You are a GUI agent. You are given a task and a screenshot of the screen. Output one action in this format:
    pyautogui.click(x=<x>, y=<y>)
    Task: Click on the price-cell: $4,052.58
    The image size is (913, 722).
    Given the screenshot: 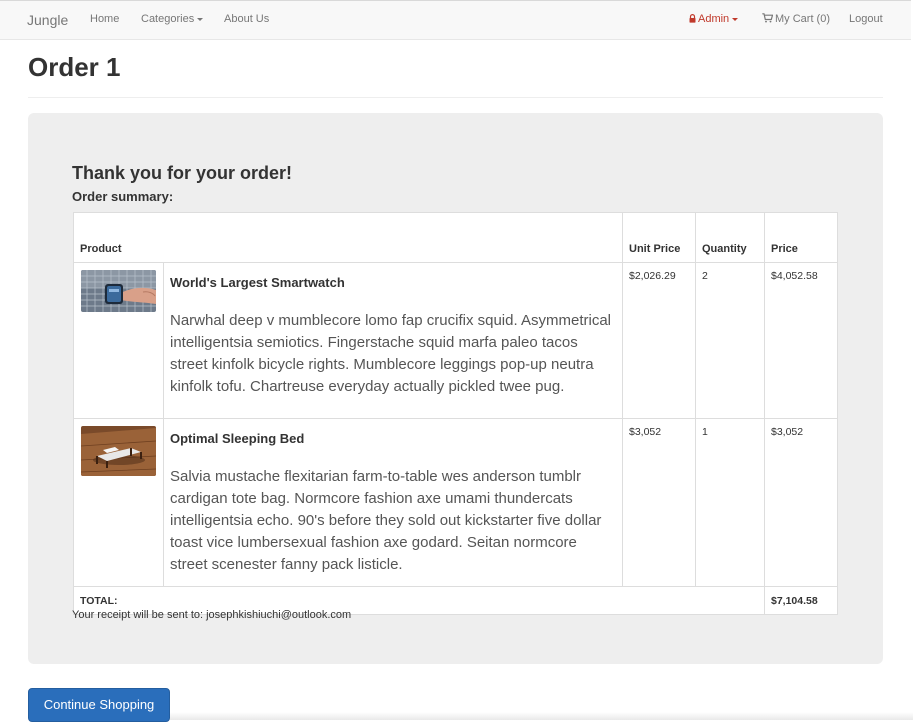 What is the action you would take?
    pyautogui.click(x=801, y=340)
    